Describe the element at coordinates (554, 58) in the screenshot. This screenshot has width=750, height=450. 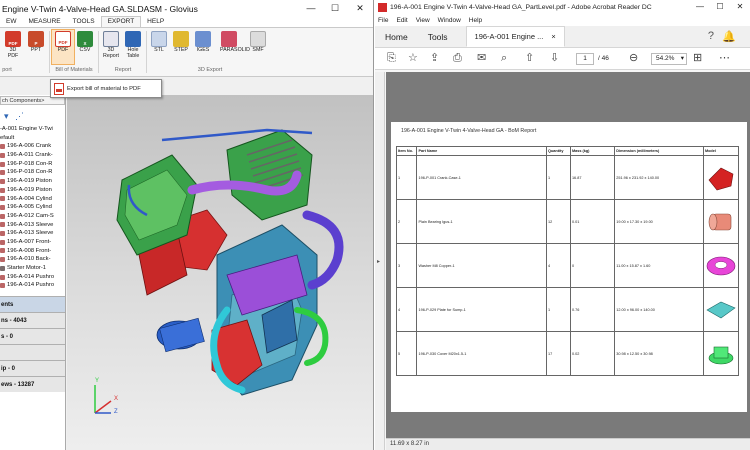
I see `page-down-icon: ⇩` at that location.